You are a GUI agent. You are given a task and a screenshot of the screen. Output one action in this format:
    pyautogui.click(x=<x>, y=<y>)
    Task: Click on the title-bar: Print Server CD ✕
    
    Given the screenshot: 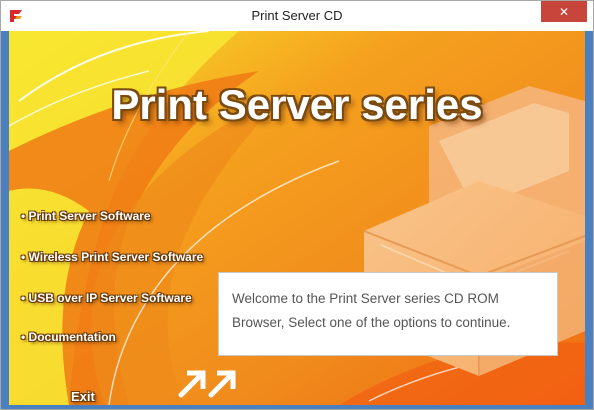 What is the action you would take?
    pyautogui.click(x=297, y=16)
    